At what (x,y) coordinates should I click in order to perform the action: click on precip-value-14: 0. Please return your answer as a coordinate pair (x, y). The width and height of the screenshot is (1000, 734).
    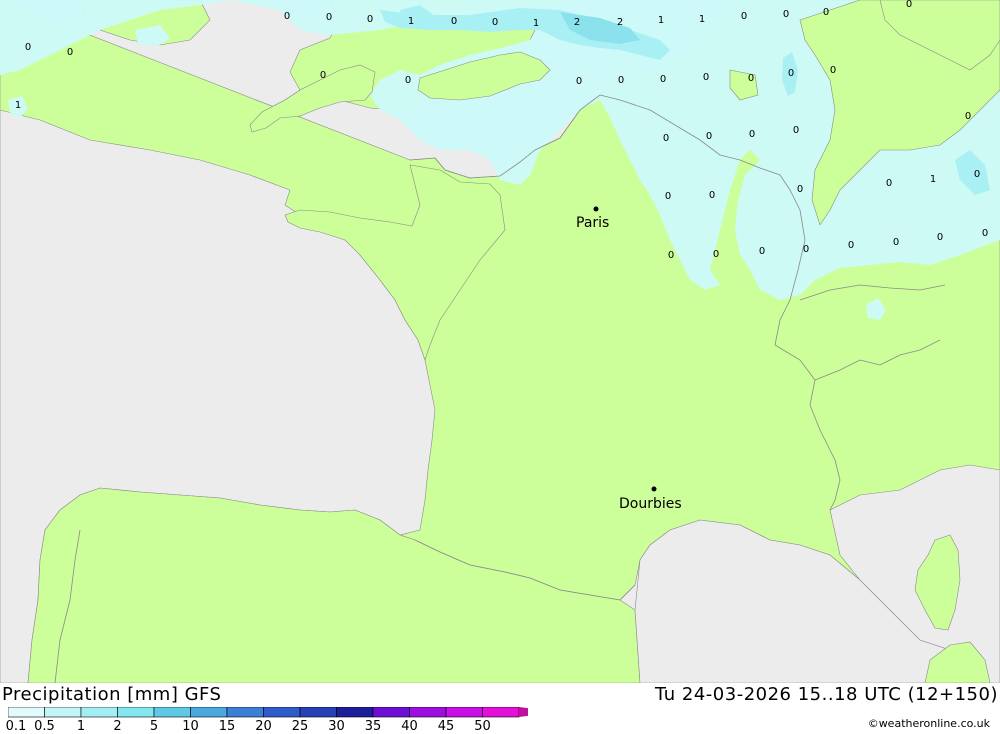
    Looking at the image, I should click on (909, 5).